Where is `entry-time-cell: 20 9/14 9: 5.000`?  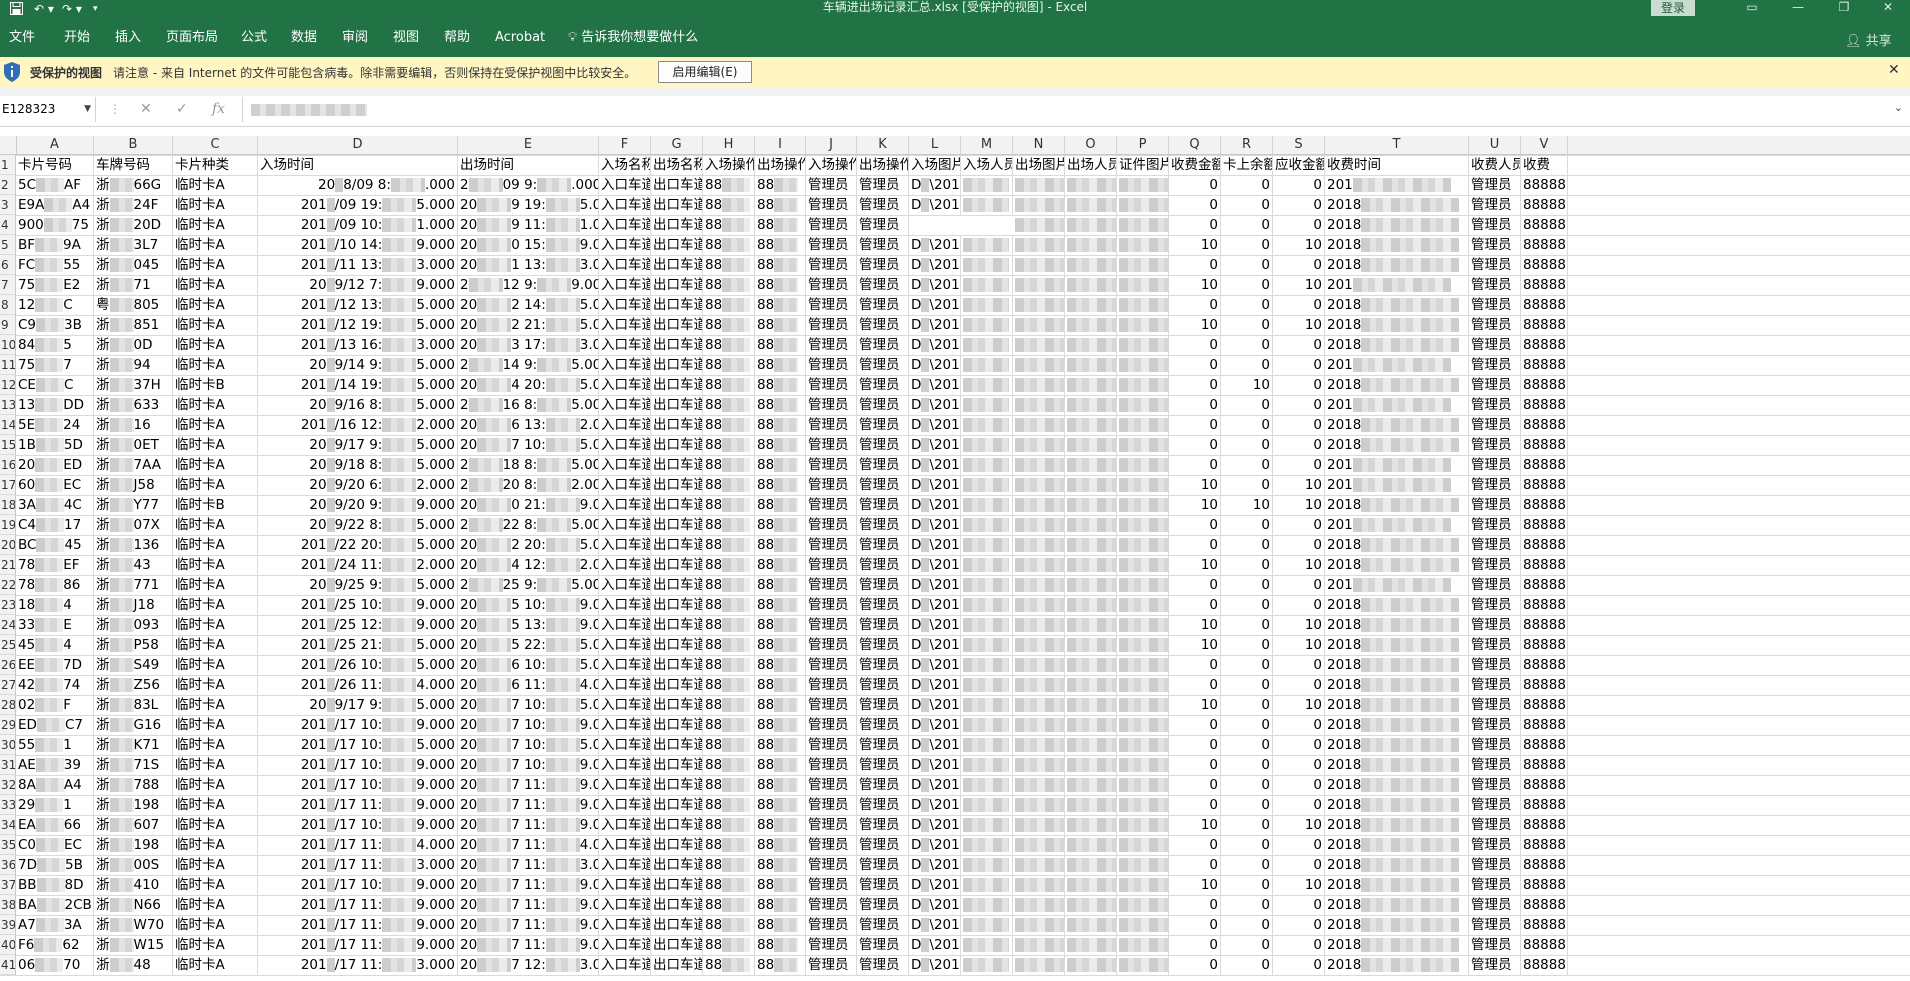
entry-time-cell: 20 9/14 9: 5.000 is located at coordinates (358, 365).